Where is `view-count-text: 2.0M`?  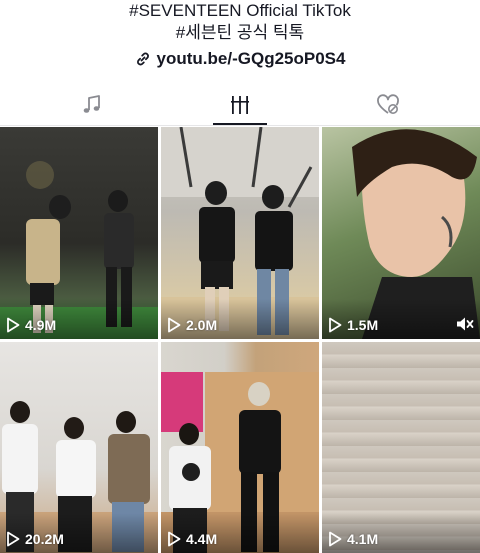
view-count-text: 2.0M is located at coordinates (202, 325).